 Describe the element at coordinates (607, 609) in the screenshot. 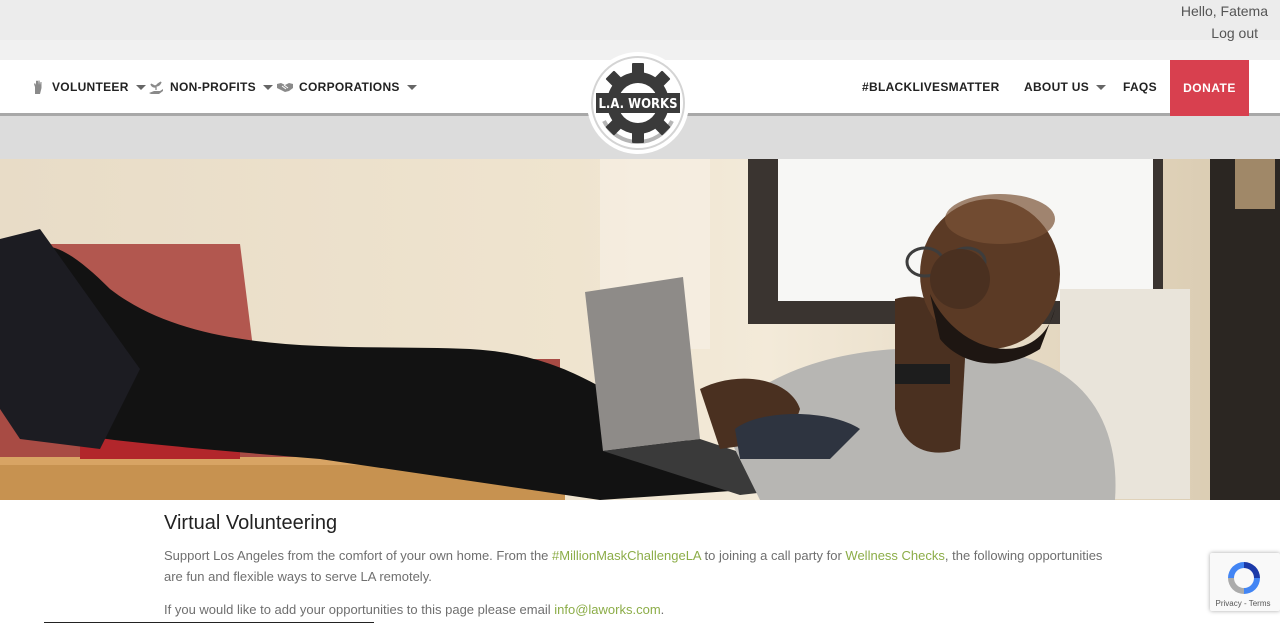

I see `email-link: info@laworks.com` at that location.